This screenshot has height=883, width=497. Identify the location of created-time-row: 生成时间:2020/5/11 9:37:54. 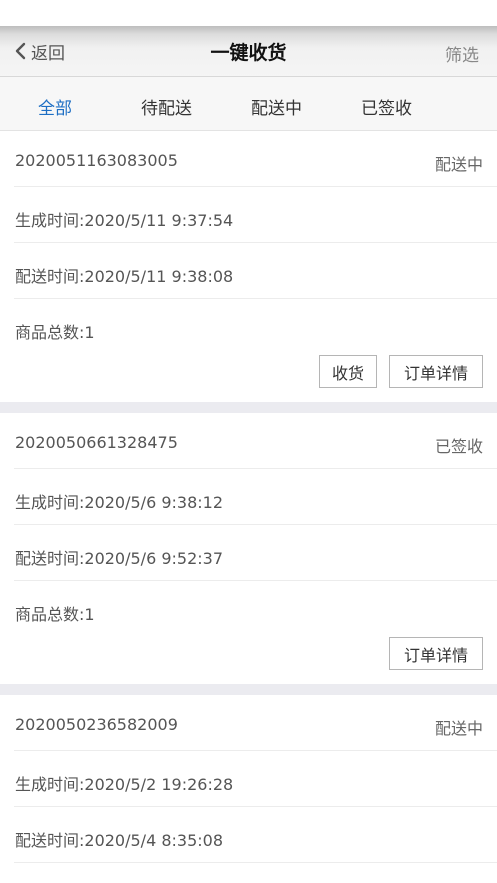
(255, 215).